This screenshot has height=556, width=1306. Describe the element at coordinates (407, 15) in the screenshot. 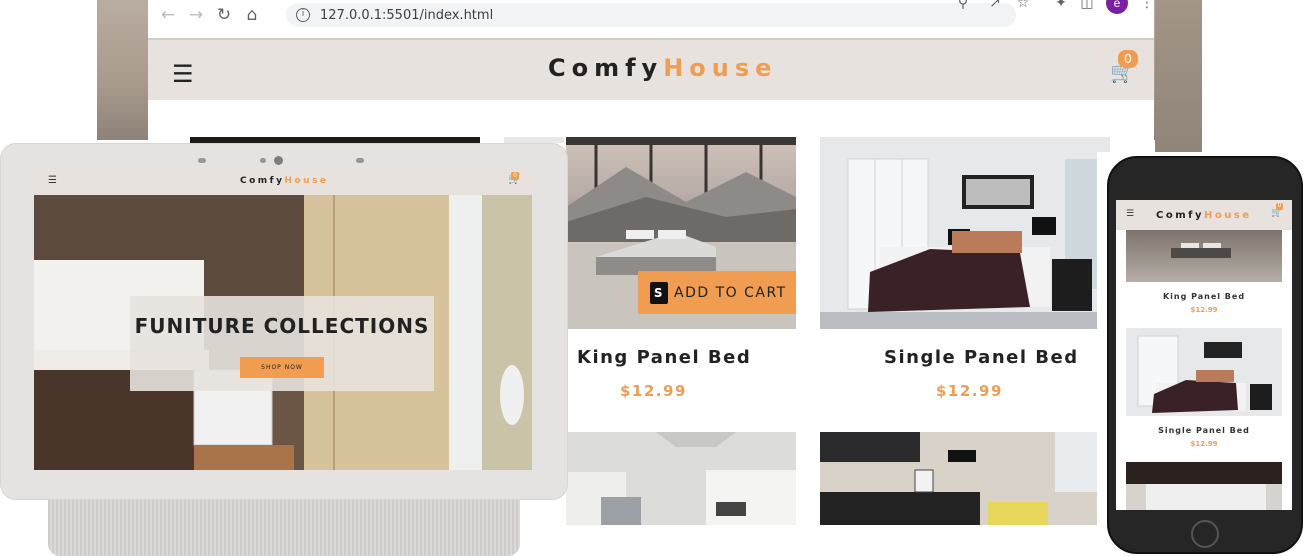

I see `url-text: 127.0.0.1:5501/index.html` at that location.